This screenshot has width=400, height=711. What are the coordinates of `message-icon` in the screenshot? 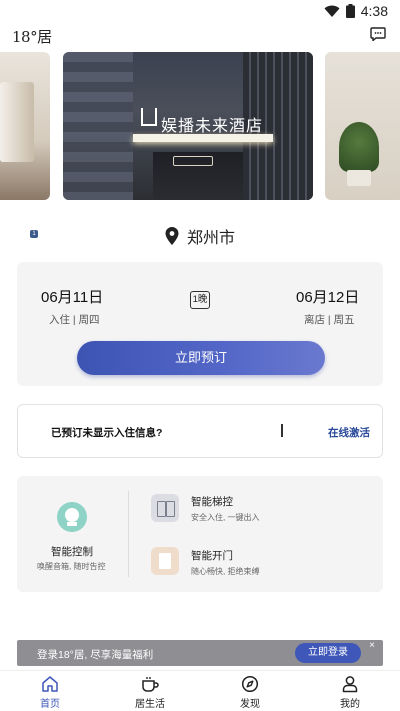 It's located at (378, 34).